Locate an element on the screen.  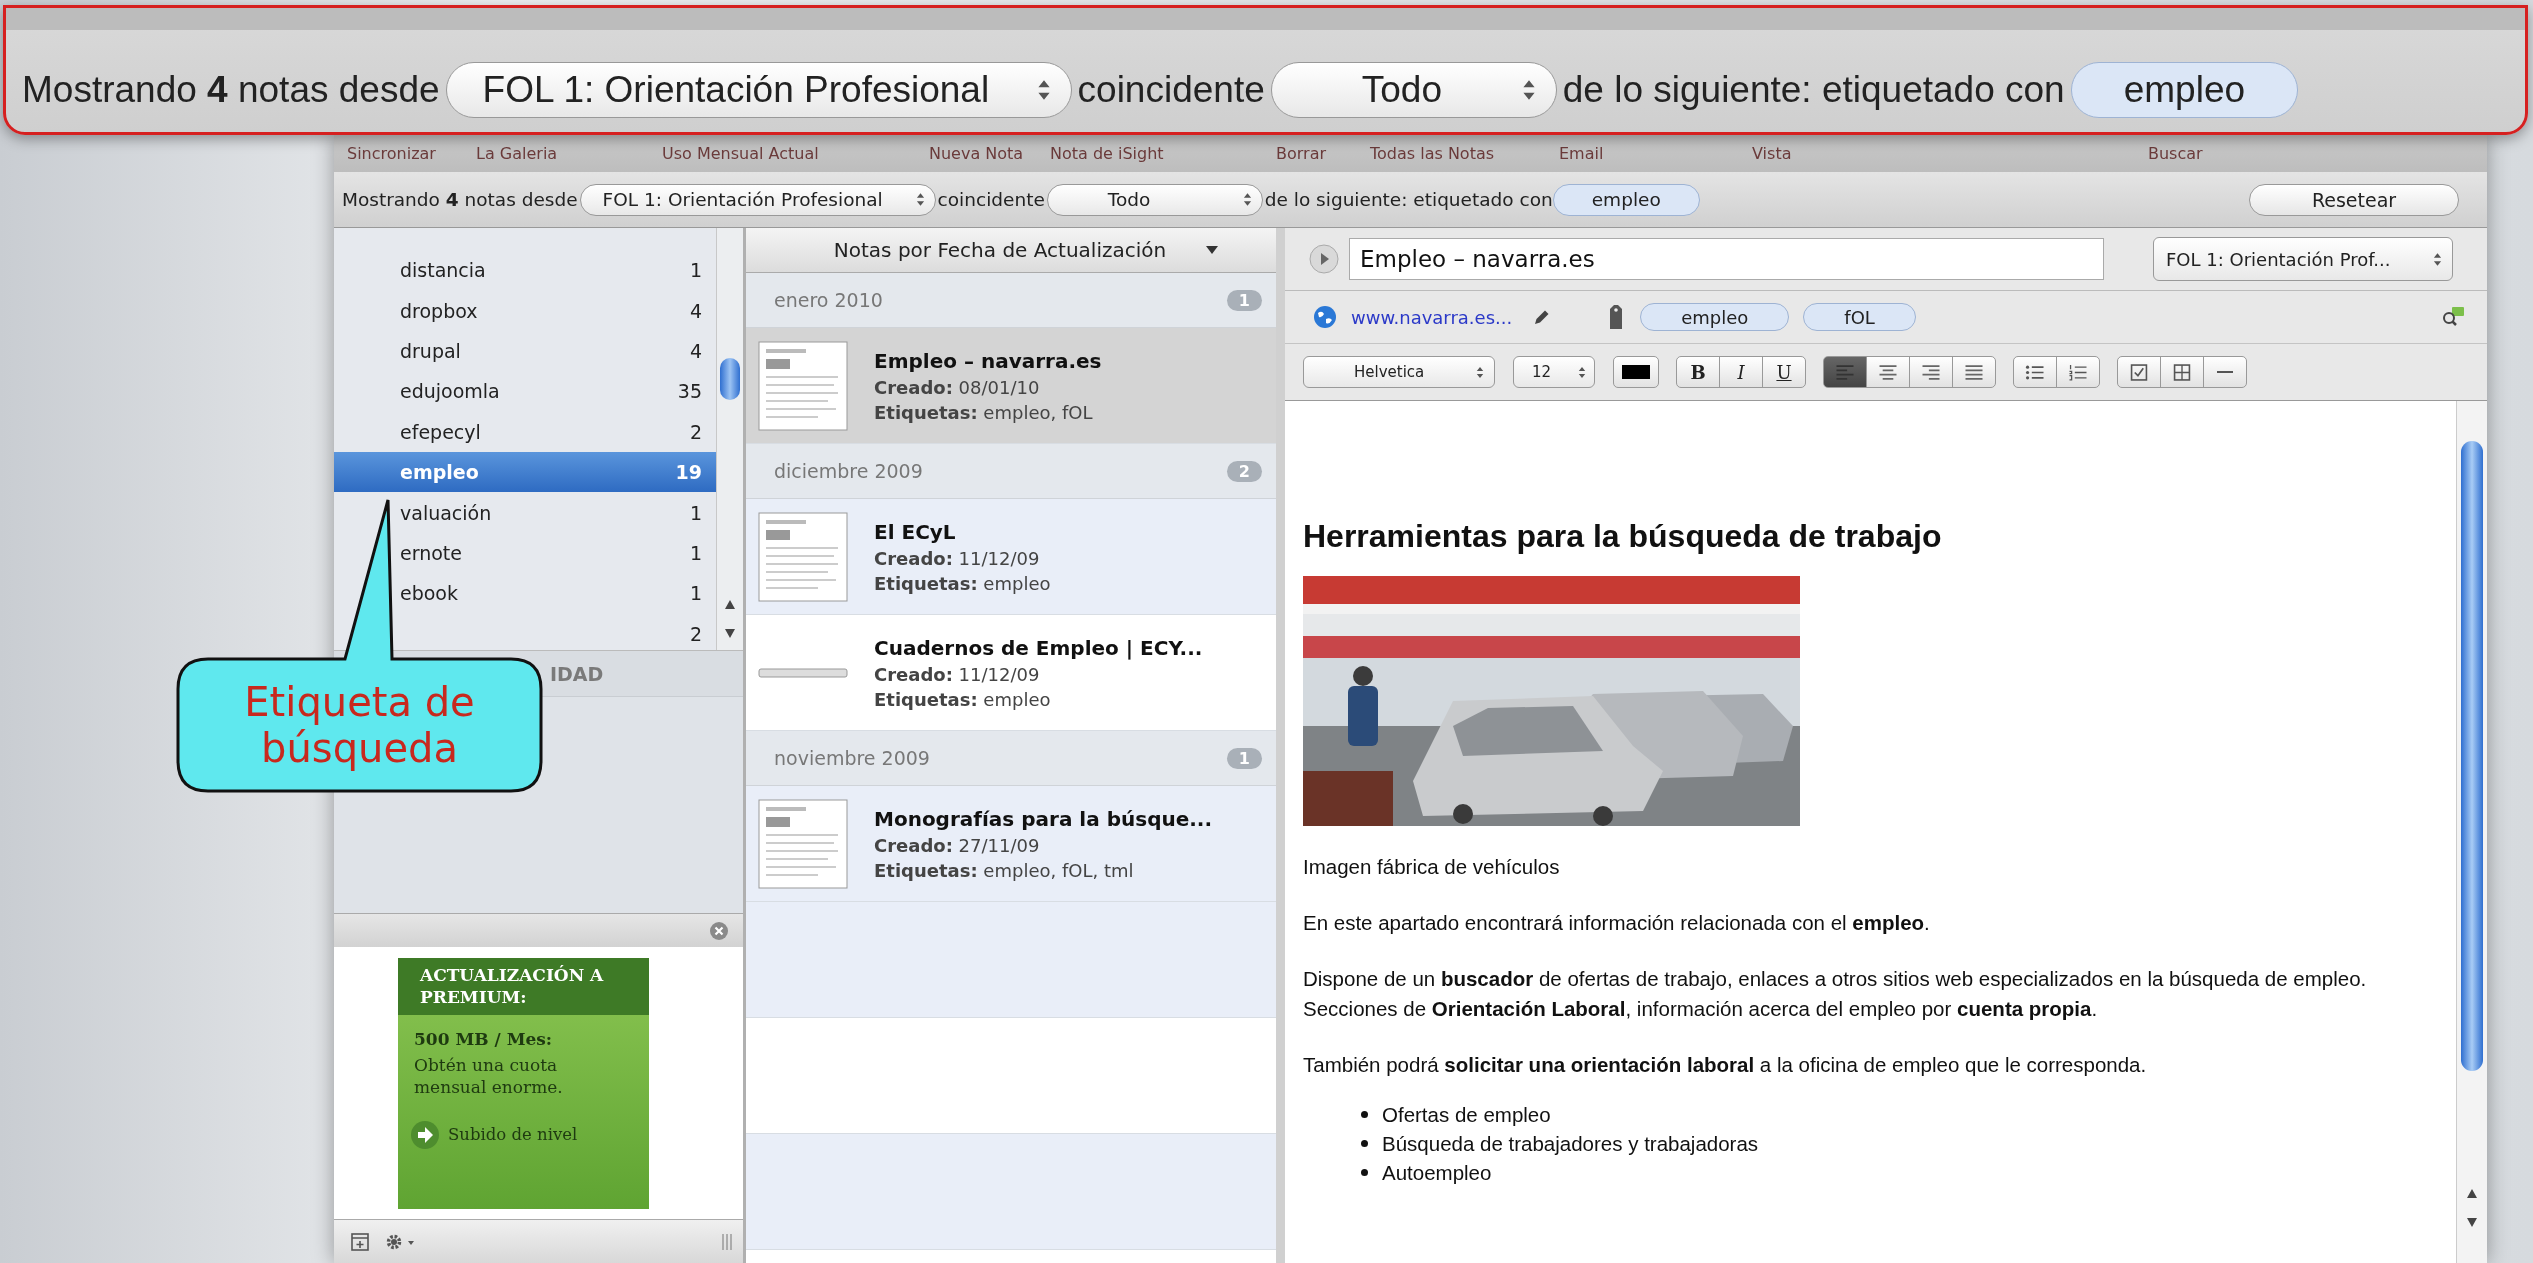
rule-button is located at coordinates (2225, 372).